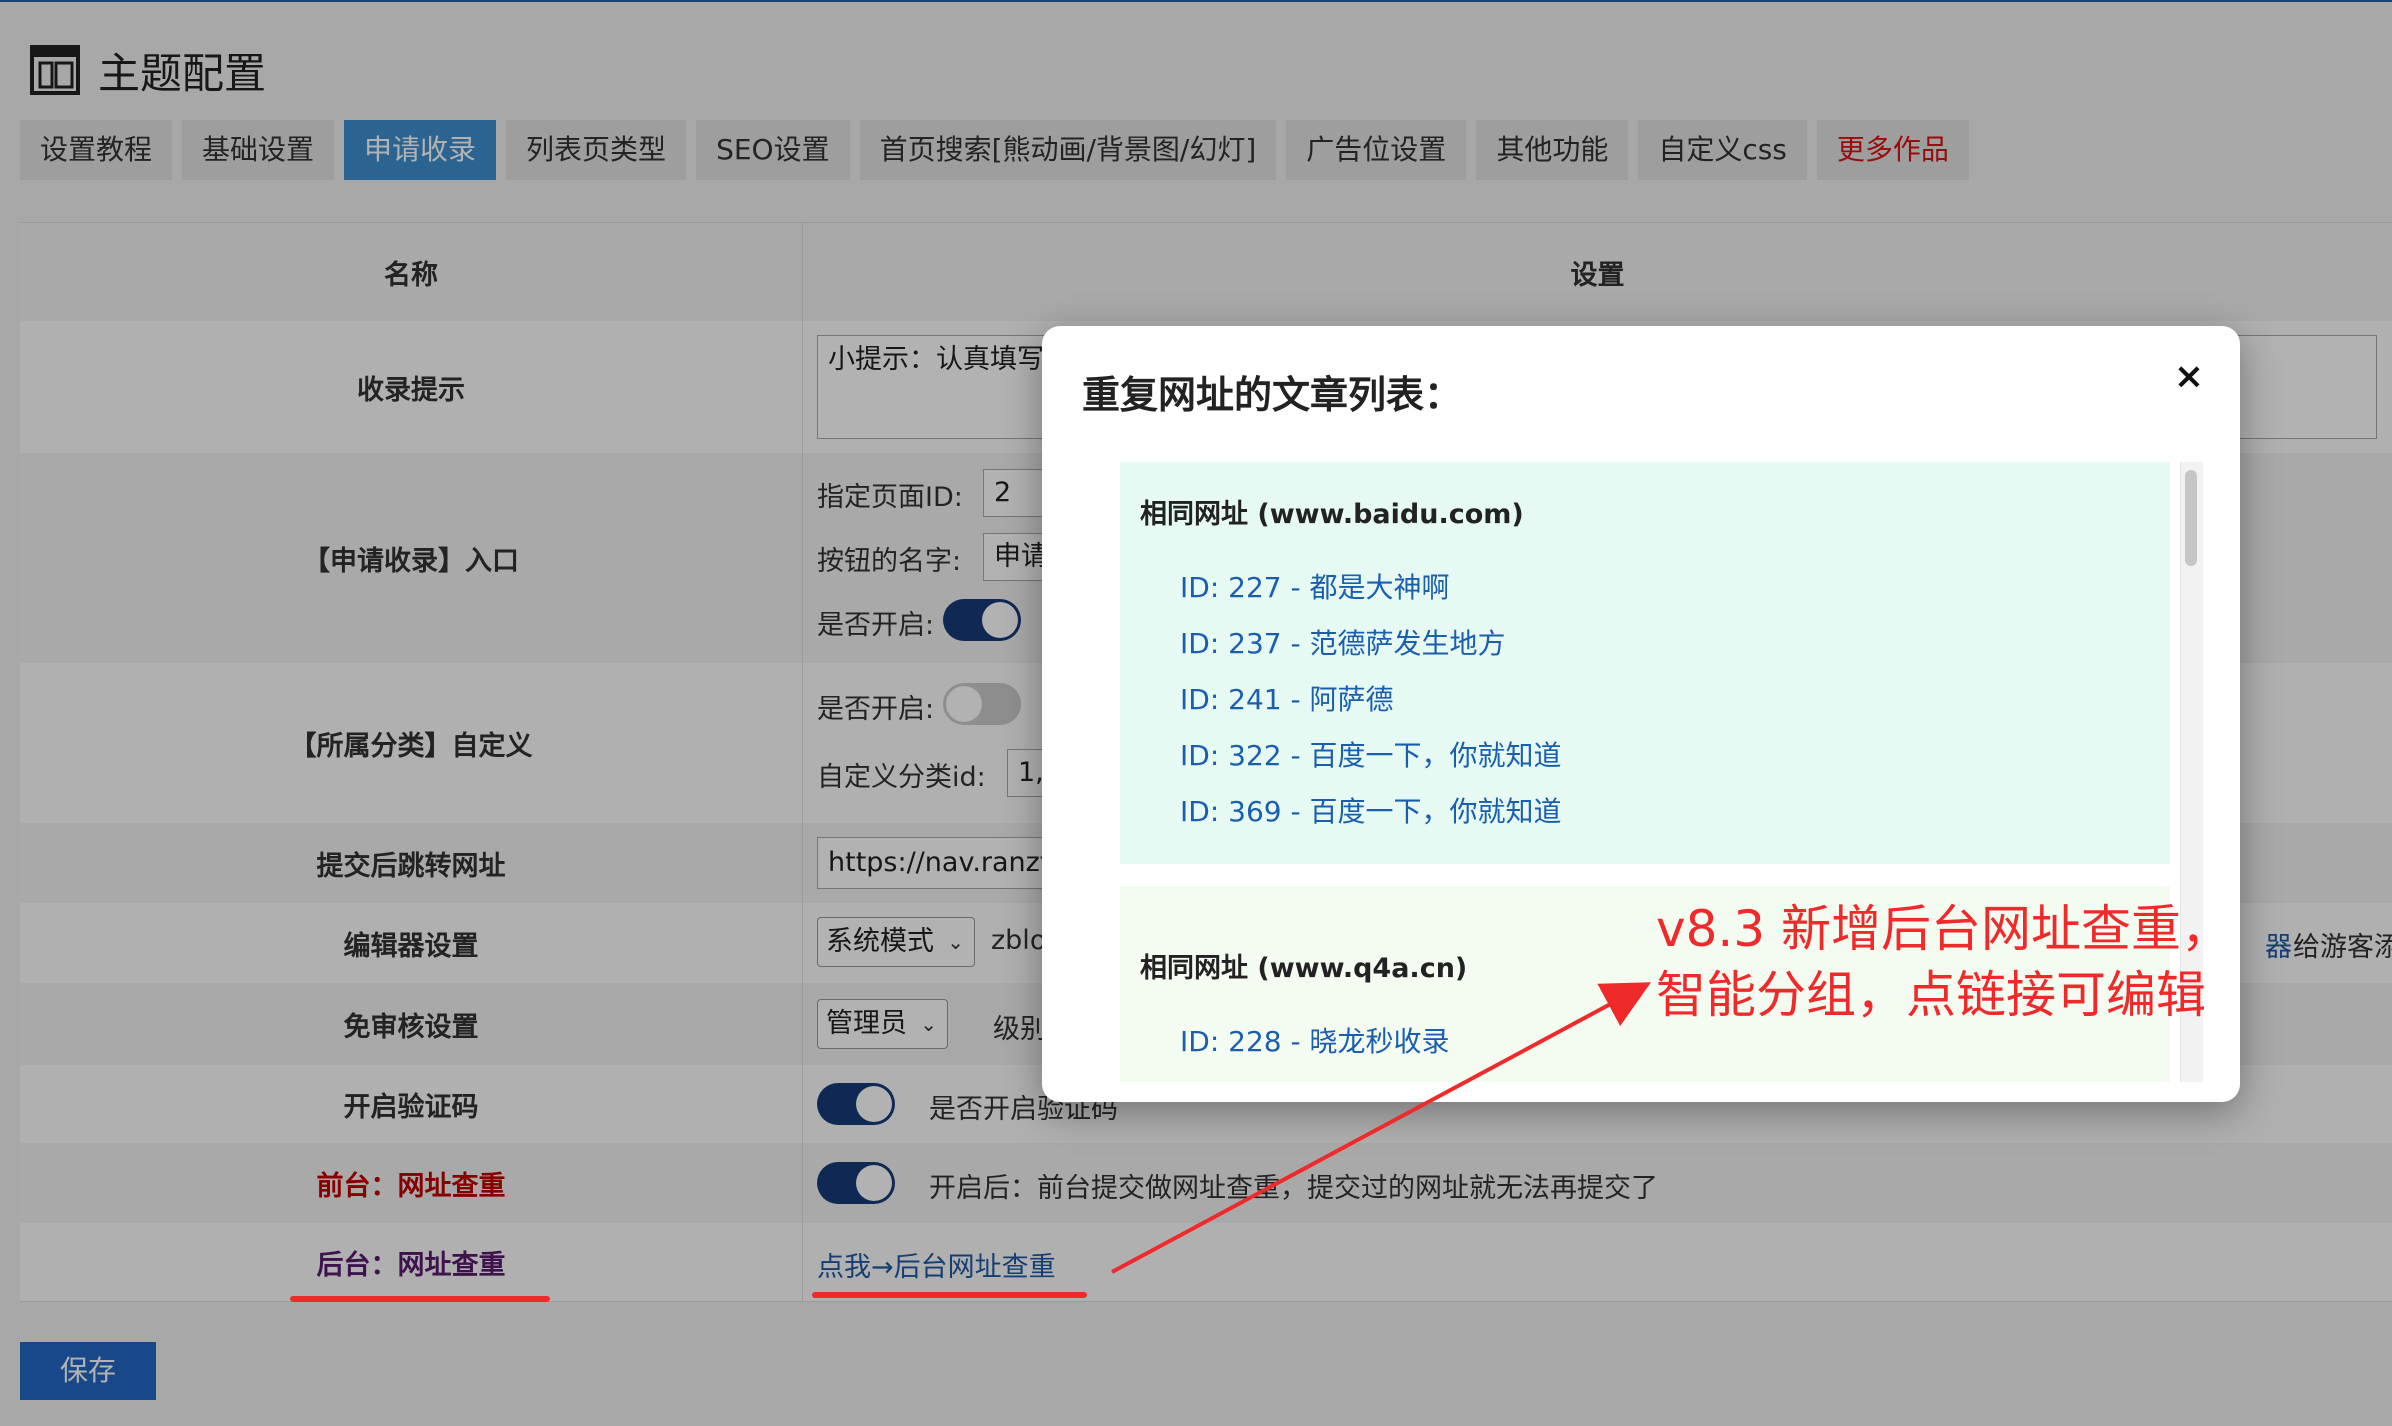 Image resolution: width=2392 pixels, height=1426 pixels. Describe the element at coordinates (420, 1299) in the screenshot. I see `annotation-underline-label` at that location.